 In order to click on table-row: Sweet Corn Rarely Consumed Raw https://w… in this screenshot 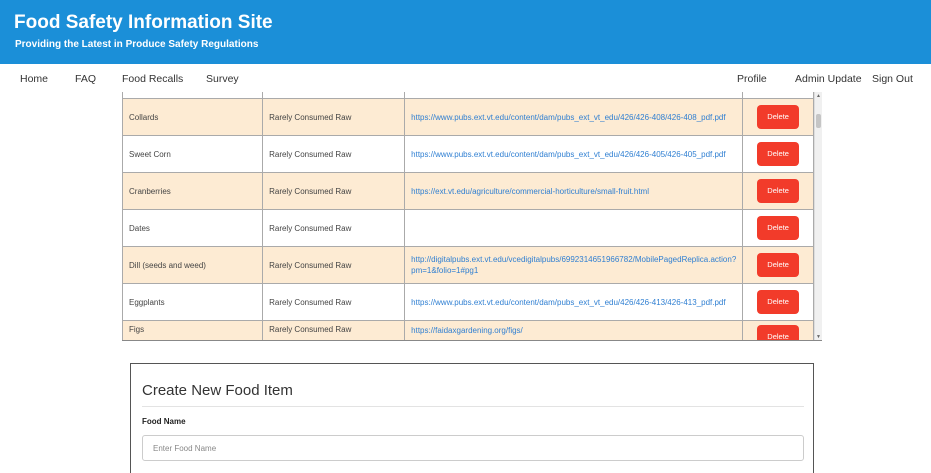, I will do `click(468, 154)`.